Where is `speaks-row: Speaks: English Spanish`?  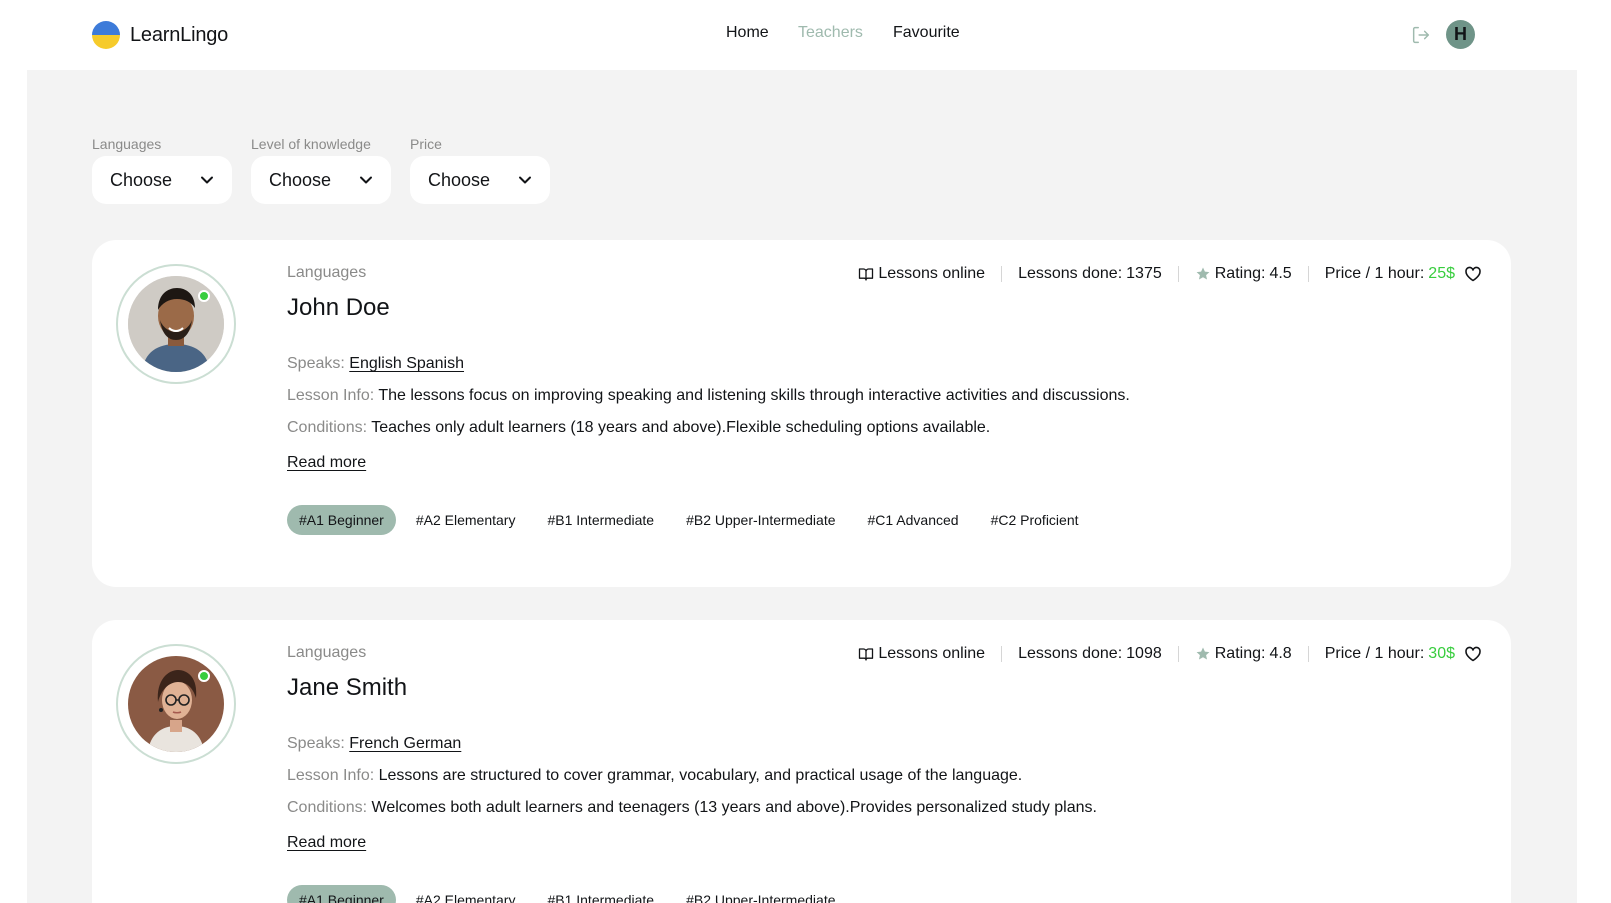 speaks-row: Speaks: English Spanish is located at coordinates (885, 364).